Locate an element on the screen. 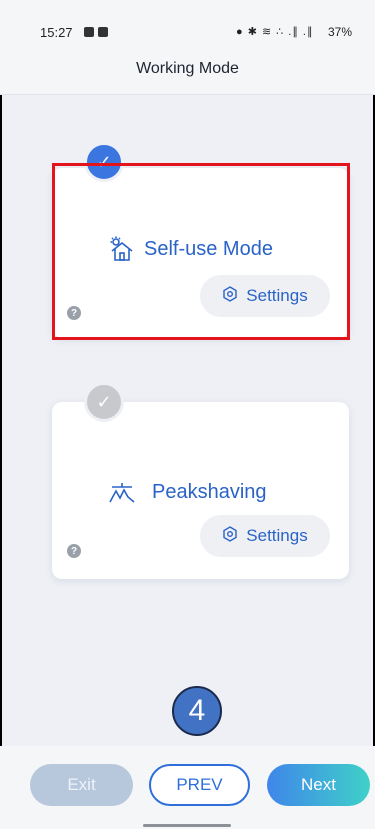  next-button: Next is located at coordinates (318, 785).